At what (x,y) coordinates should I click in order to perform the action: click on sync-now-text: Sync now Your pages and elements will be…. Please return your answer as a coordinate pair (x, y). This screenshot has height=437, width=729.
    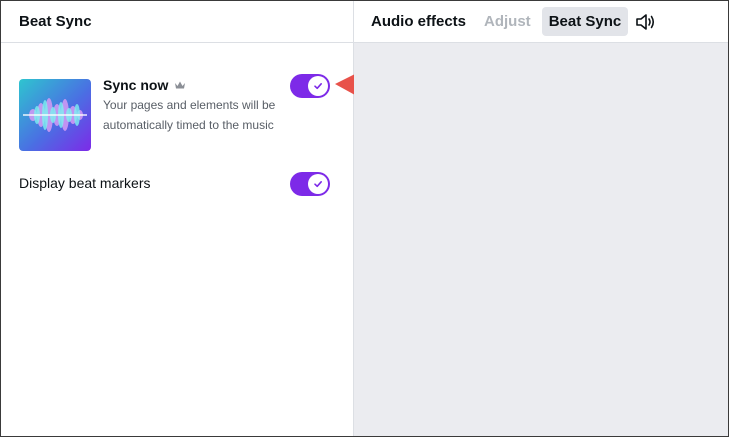
    Looking at the image, I should click on (198, 106).